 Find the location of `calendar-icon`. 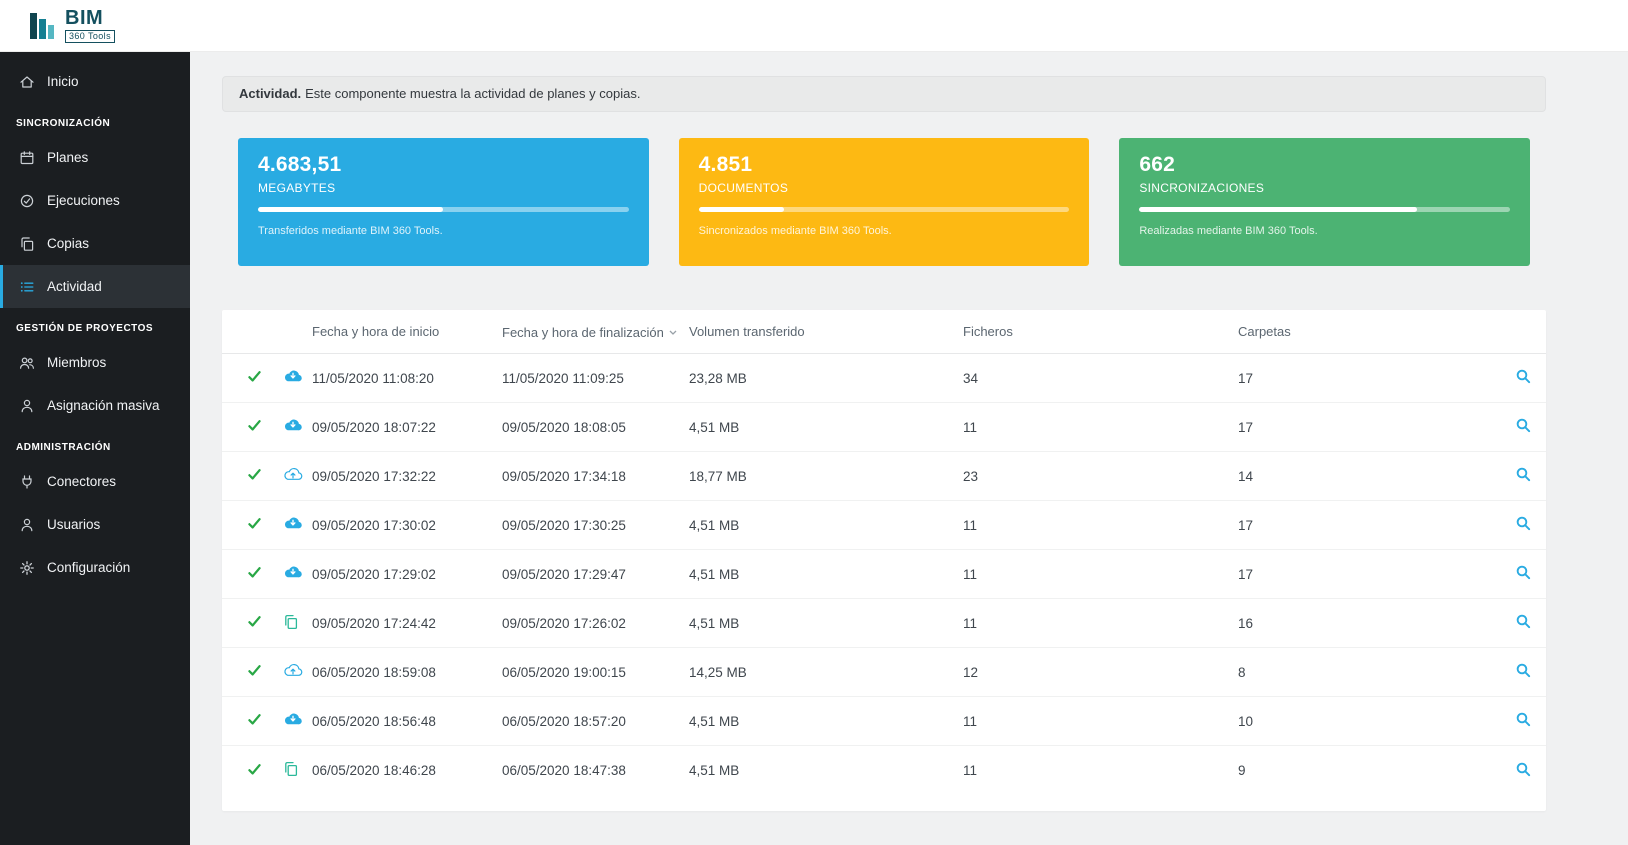

calendar-icon is located at coordinates (27, 158).